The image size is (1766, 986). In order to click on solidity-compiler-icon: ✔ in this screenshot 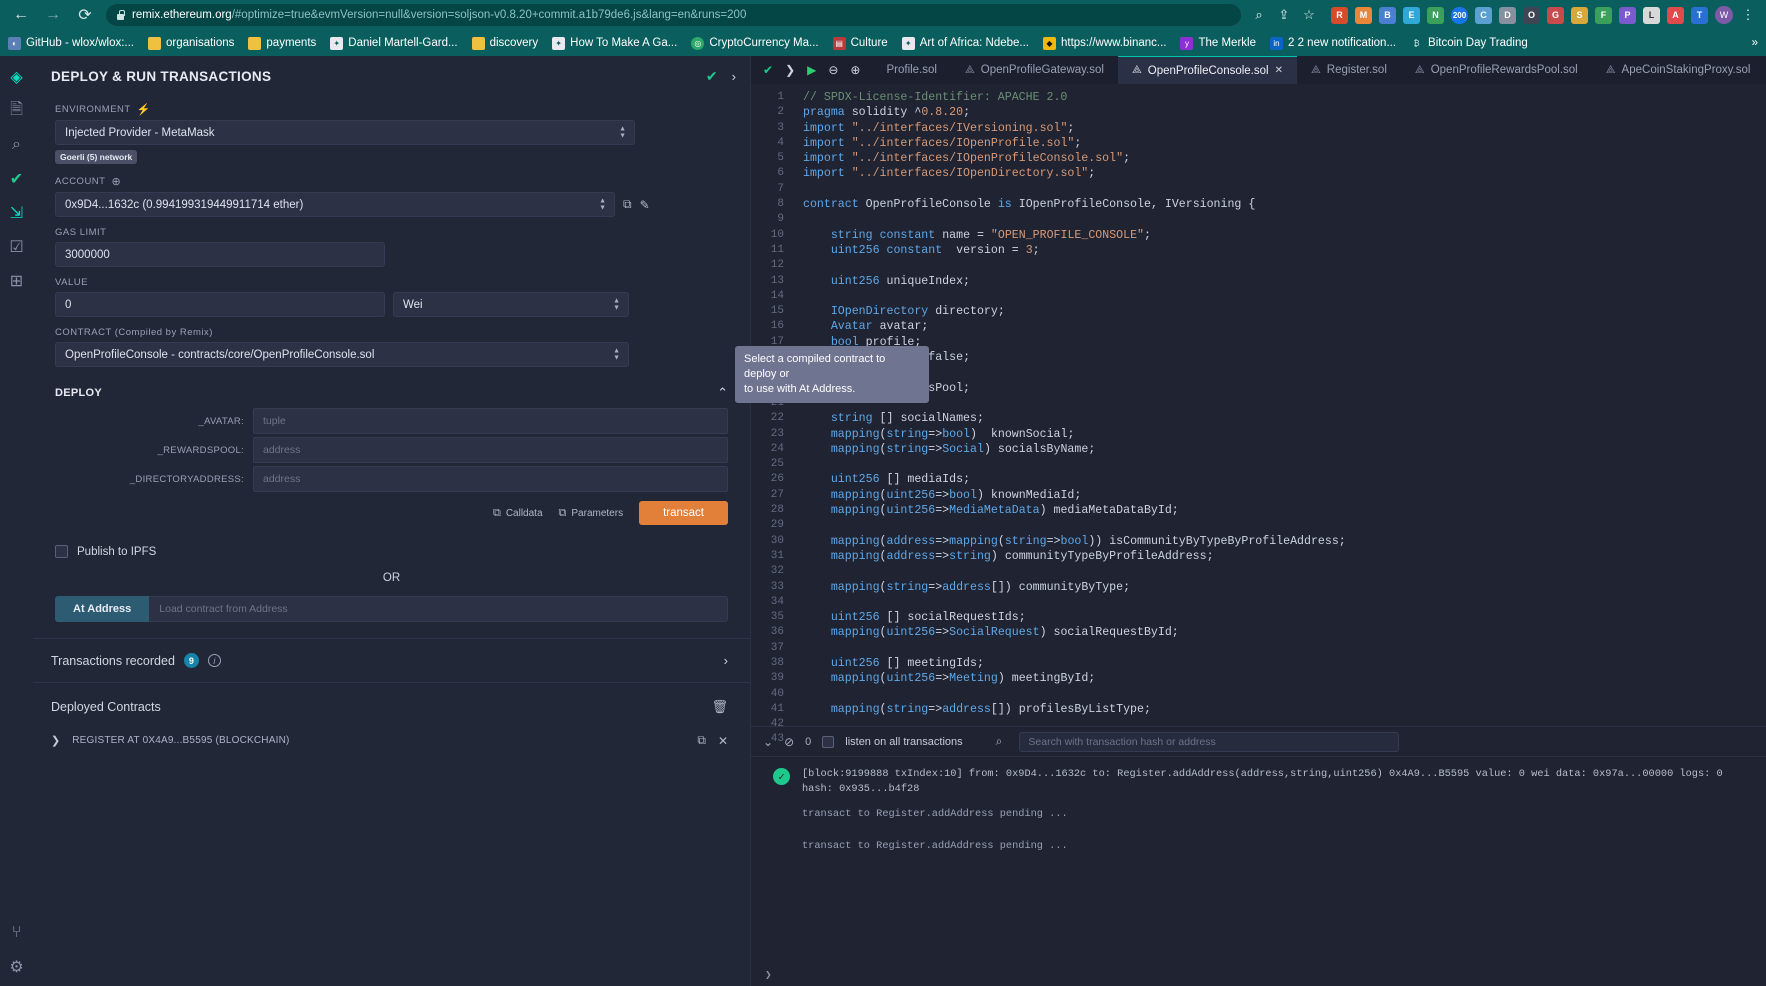, I will do `click(17, 179)`.